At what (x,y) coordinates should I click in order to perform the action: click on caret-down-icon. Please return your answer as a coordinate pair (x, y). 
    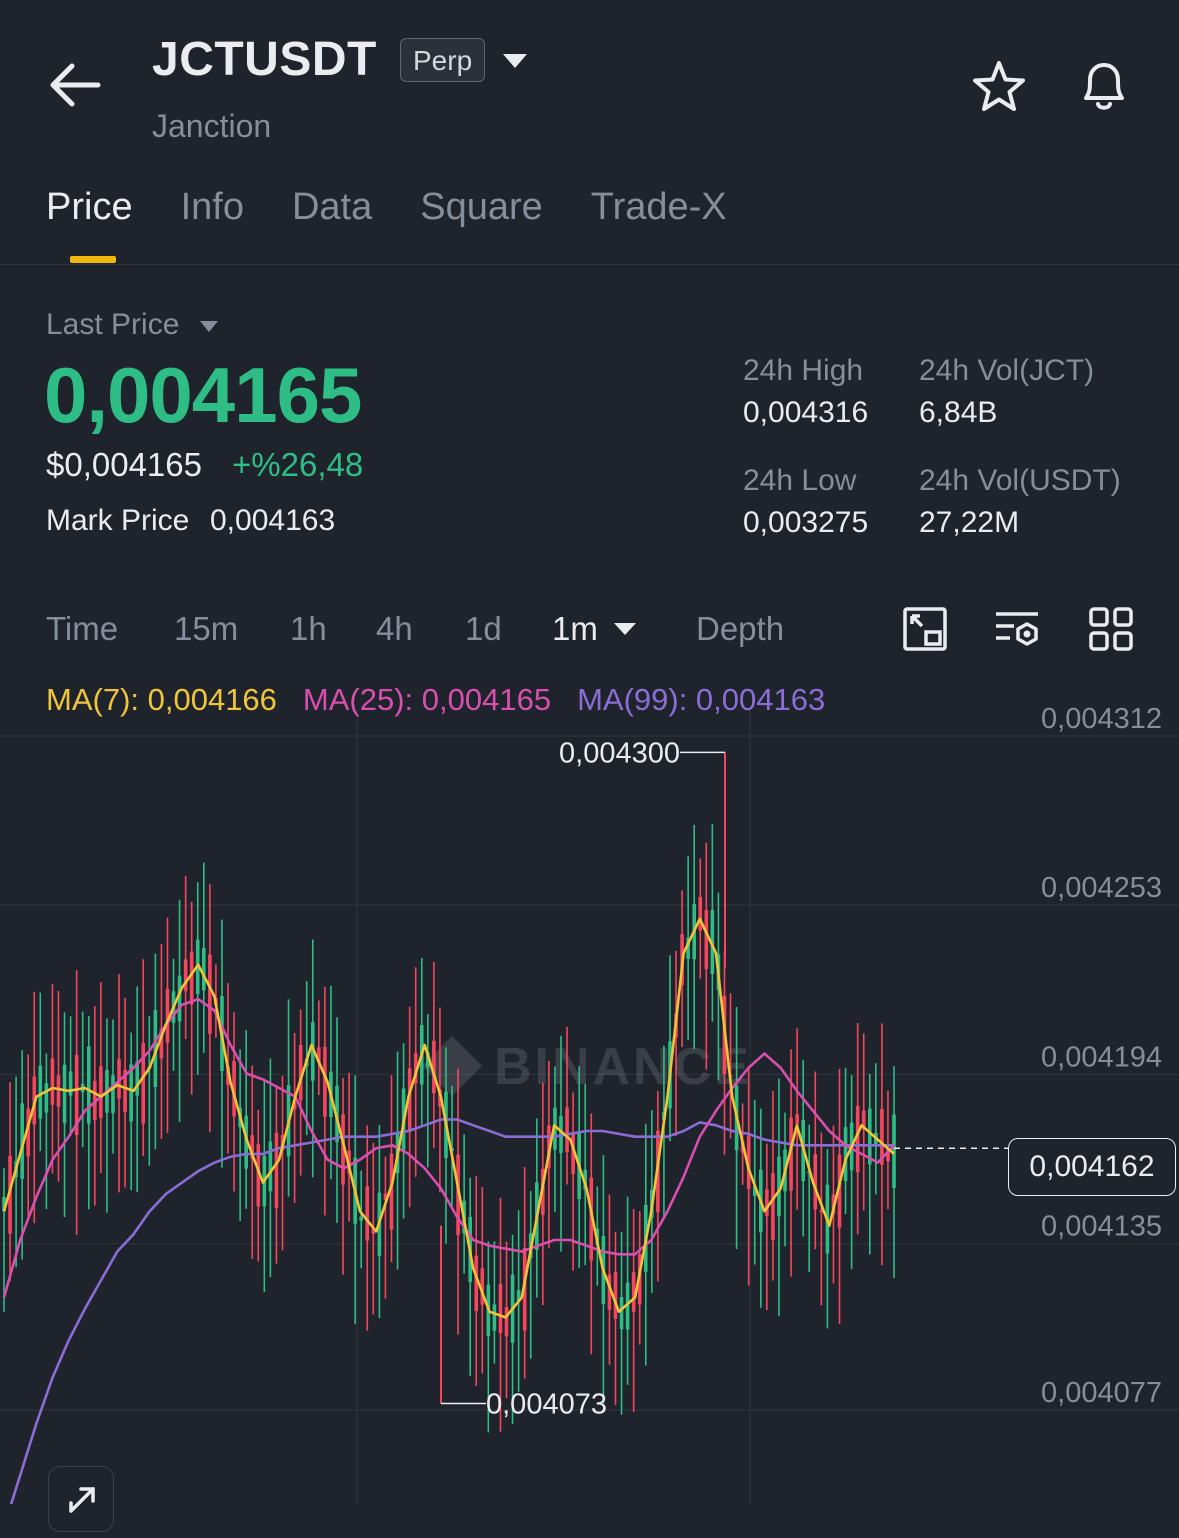
    Looking at the image, I should click on (209, 326).